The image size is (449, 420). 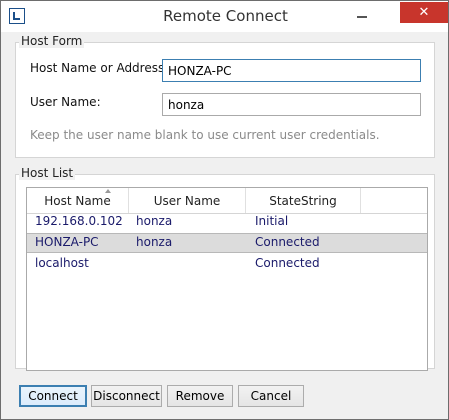 I want to click on window-title: Remote Connect, so click(x=225, y=16).